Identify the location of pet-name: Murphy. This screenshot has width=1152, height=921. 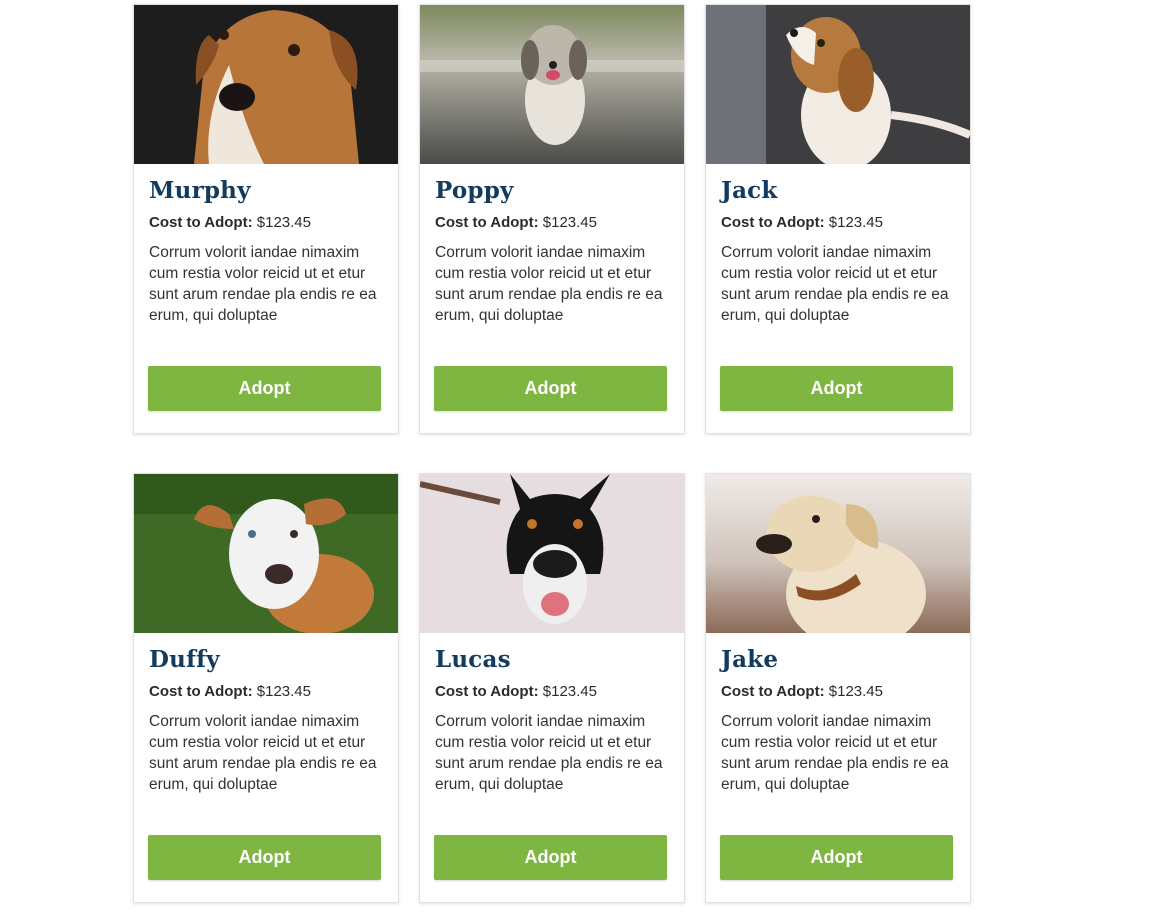
(200, 190).